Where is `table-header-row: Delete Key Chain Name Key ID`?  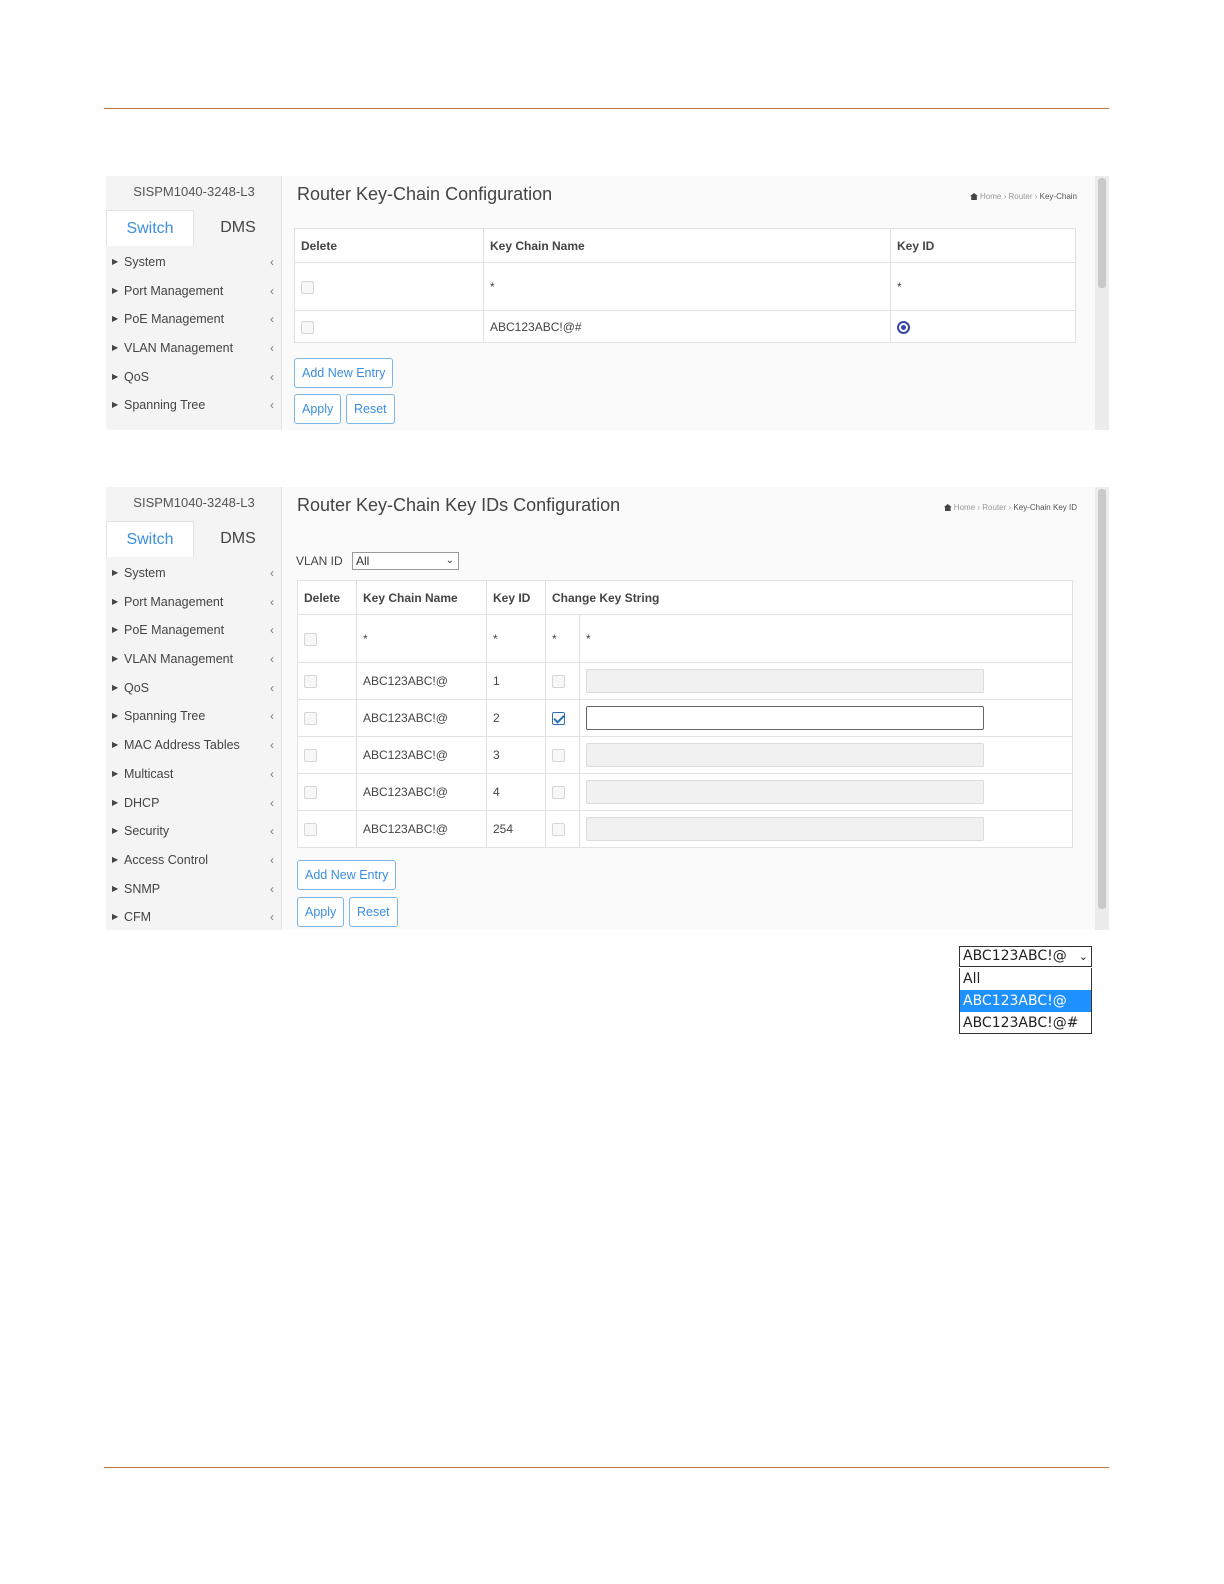
table-header-row: Delete Key Chain Name Key ID is located at coordinates (685, 245).